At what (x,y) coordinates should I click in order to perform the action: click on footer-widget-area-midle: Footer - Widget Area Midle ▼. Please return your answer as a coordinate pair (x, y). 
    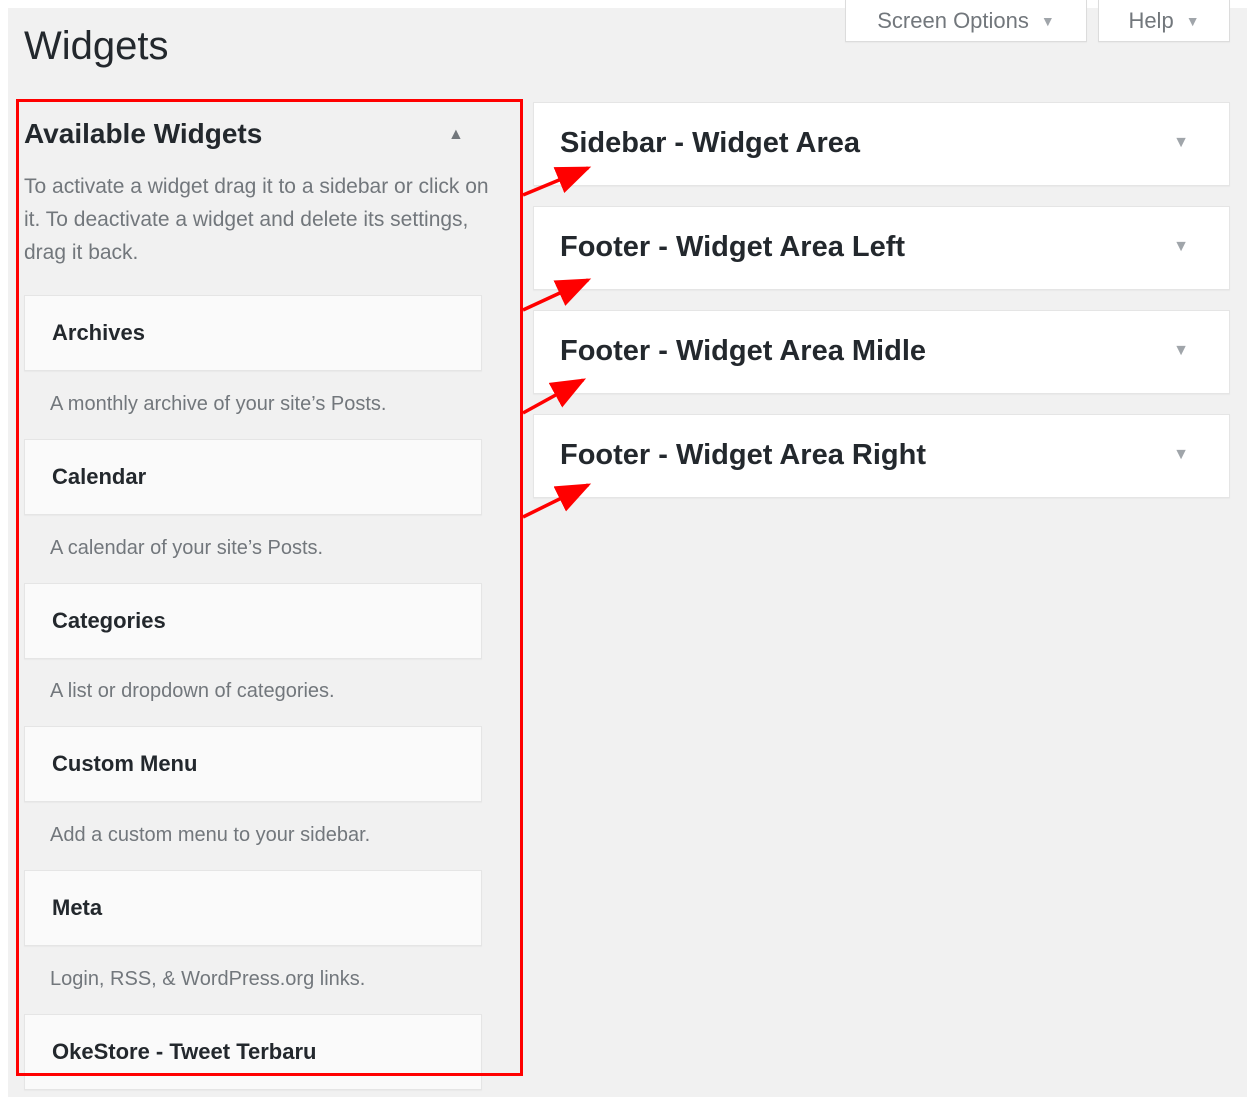
    Looking at the image, I should click on (881, 352).